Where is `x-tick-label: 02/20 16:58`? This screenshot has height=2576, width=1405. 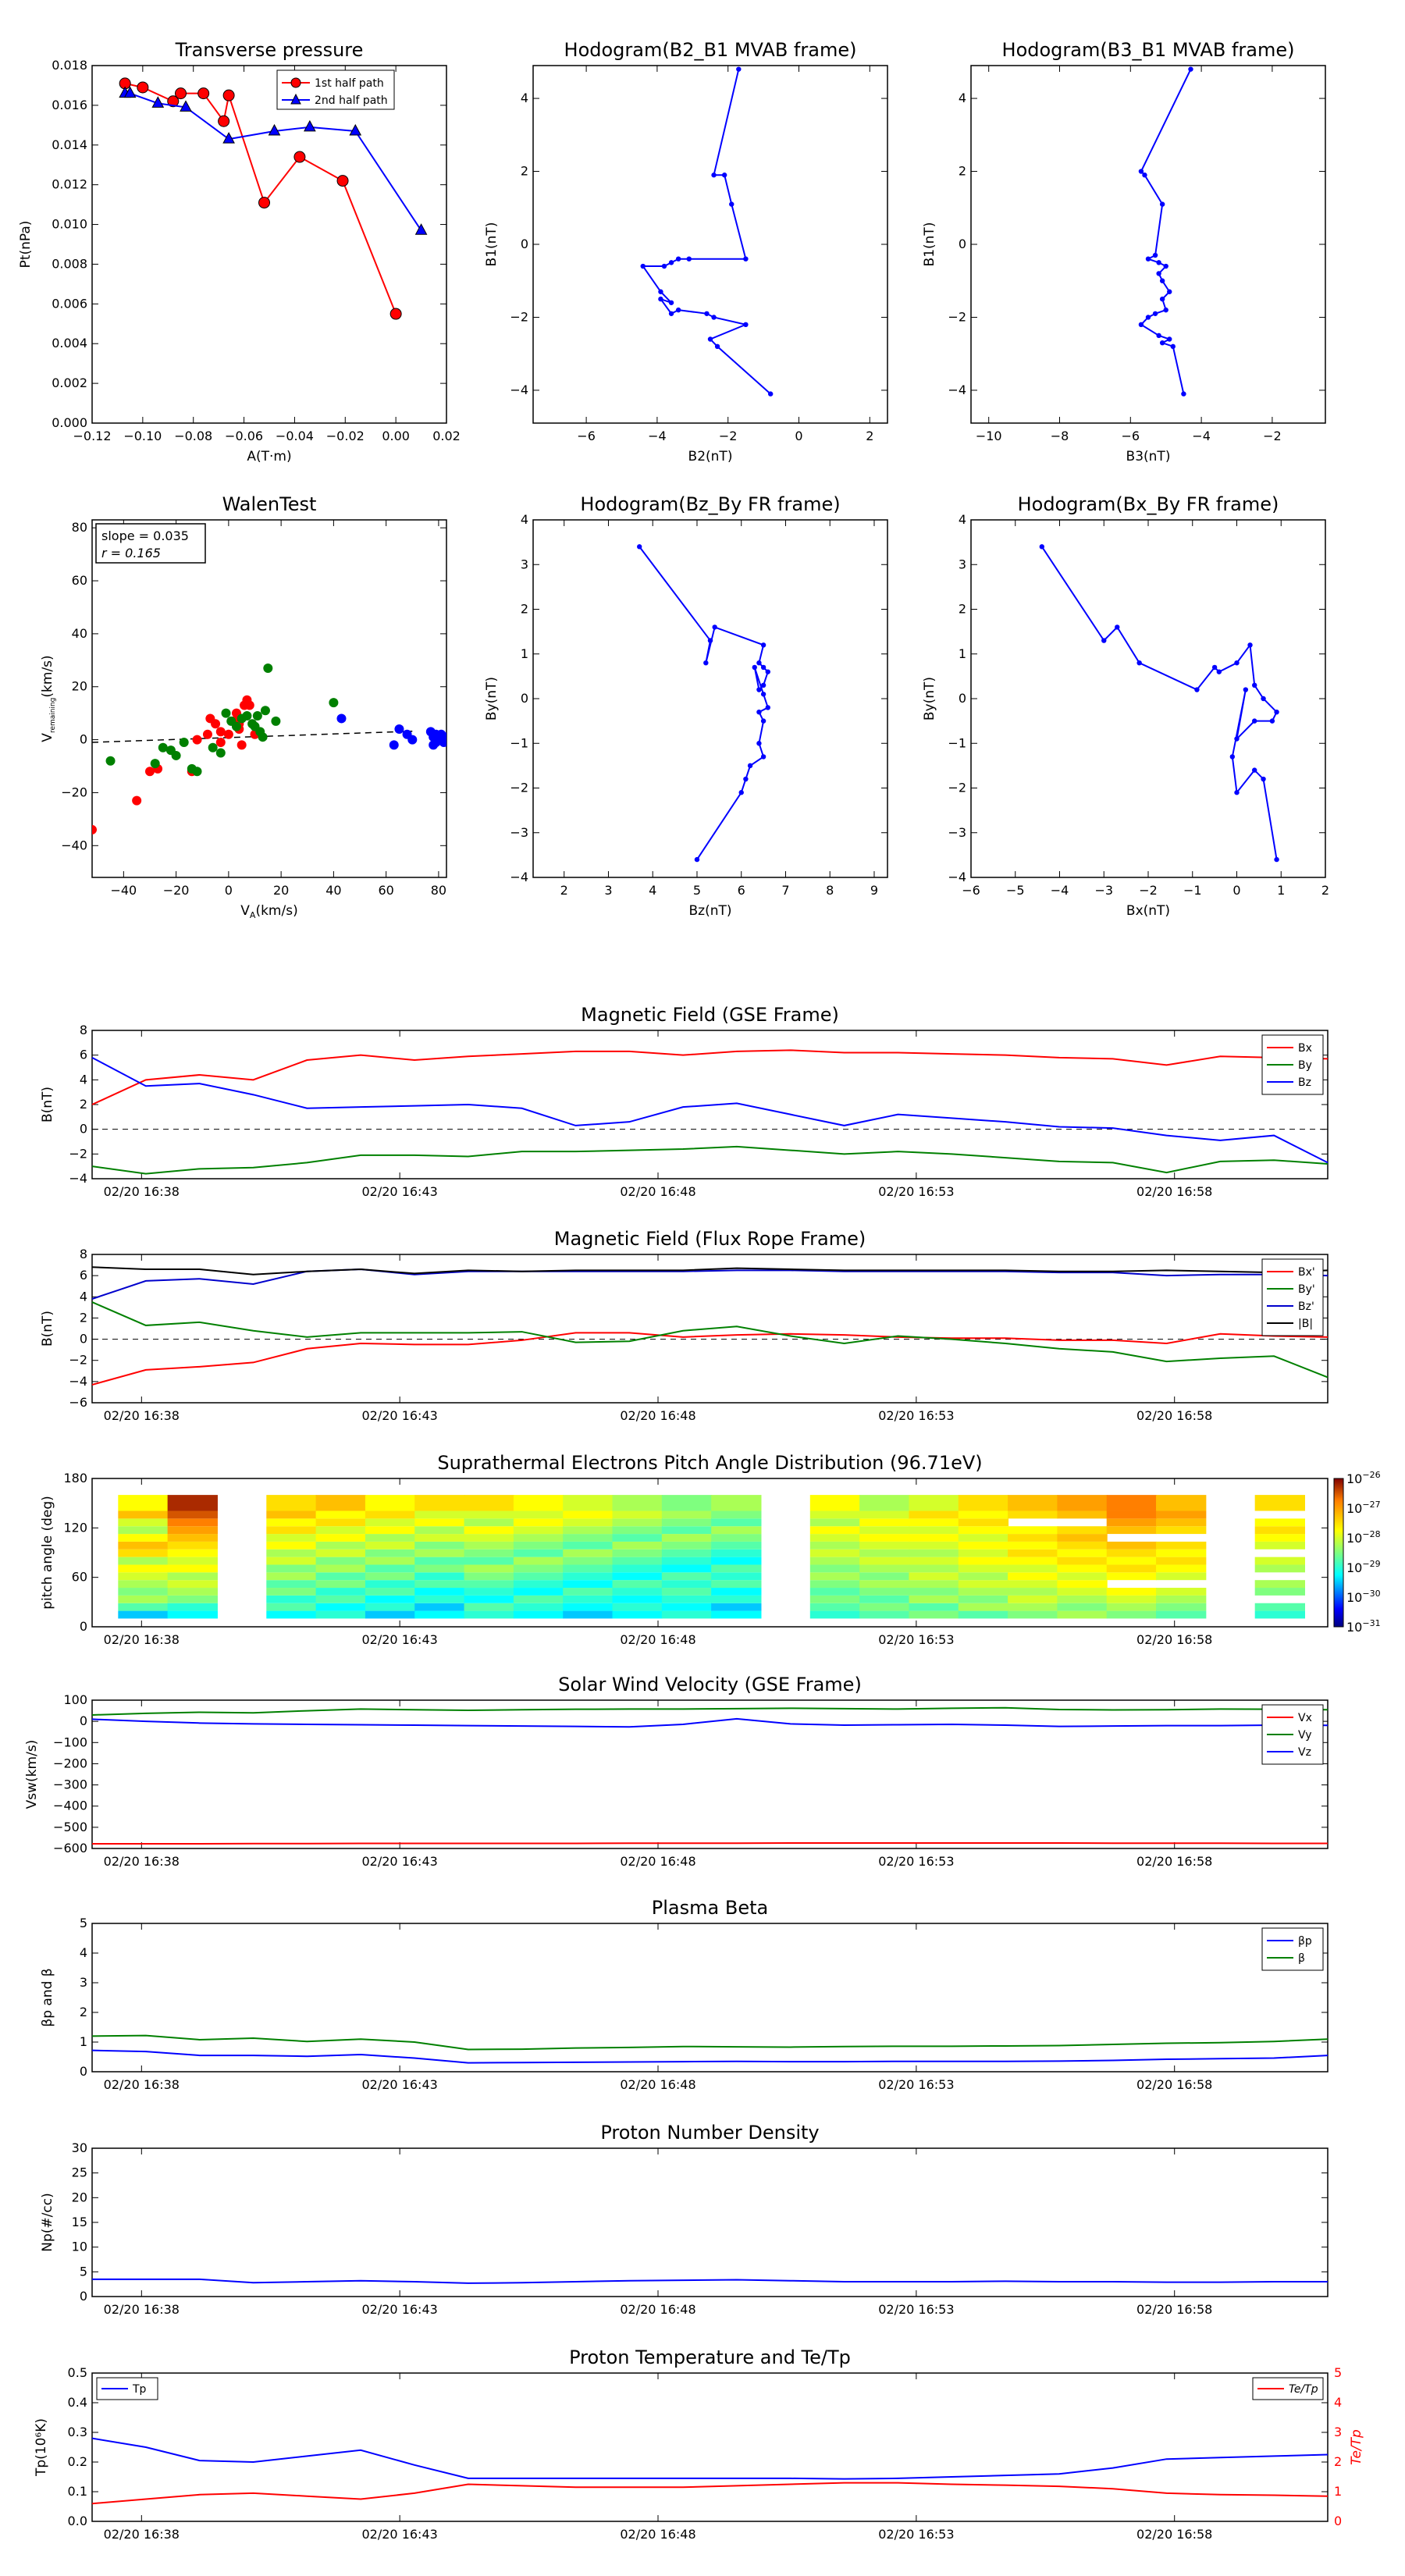 x-tick-label: 02/20 16:58 is located at coordinates (1174, 2534).